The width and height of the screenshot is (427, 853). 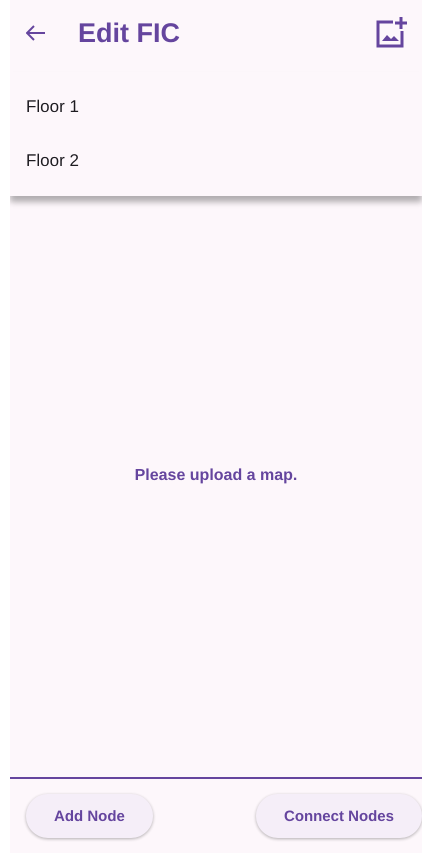 I want to click on back-arrow-icon, so click(x=36, y=33).